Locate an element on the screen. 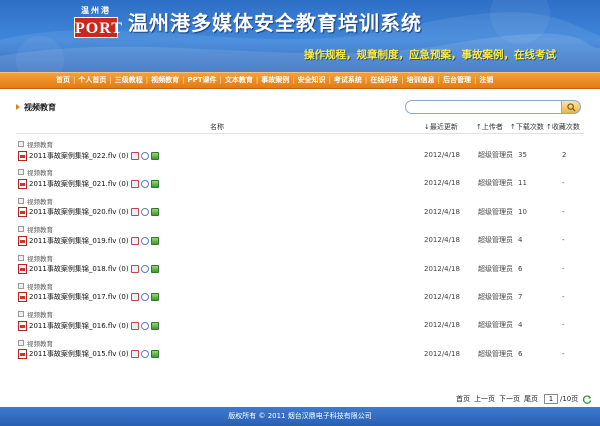 Image resolution: width=600 pixels, height=426 pixels. row-category: 视频教育 is located at coordinates (35, 314).